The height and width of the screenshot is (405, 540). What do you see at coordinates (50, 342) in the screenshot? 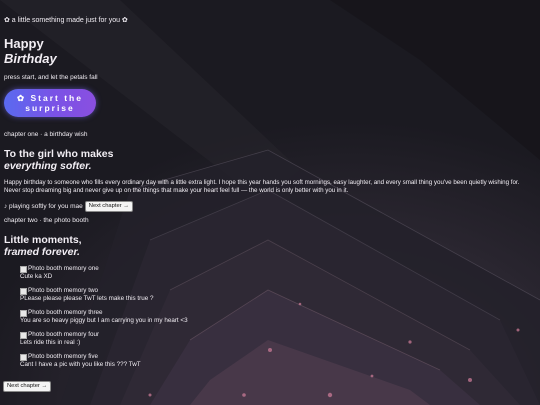
I see `photo-caption: Lets ride this in real :)` at bounding box center [50, 342].